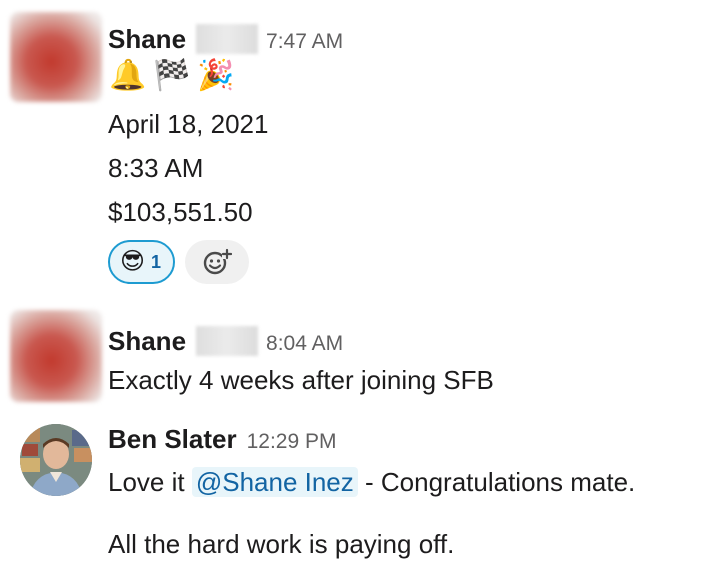  I want to click on reaction-count: 1, so click(156, 261).